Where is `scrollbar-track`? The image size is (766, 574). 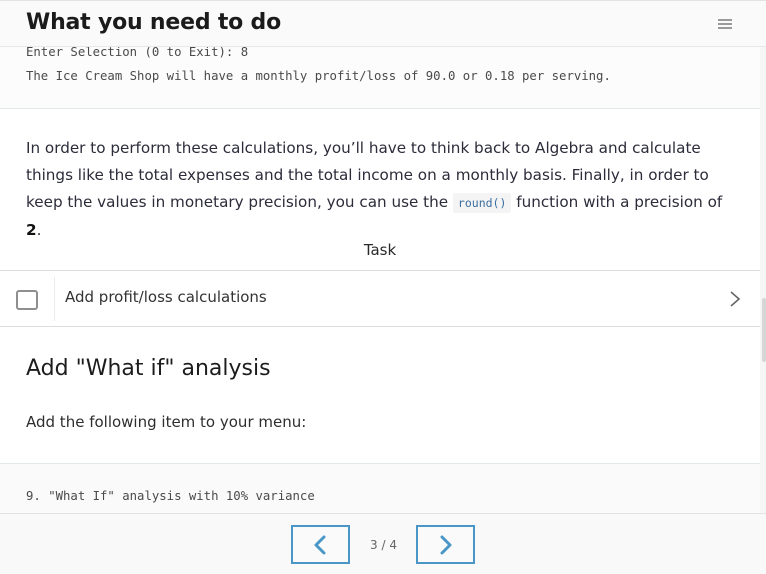 scrollbar-track is located at coordinates (763, 280).